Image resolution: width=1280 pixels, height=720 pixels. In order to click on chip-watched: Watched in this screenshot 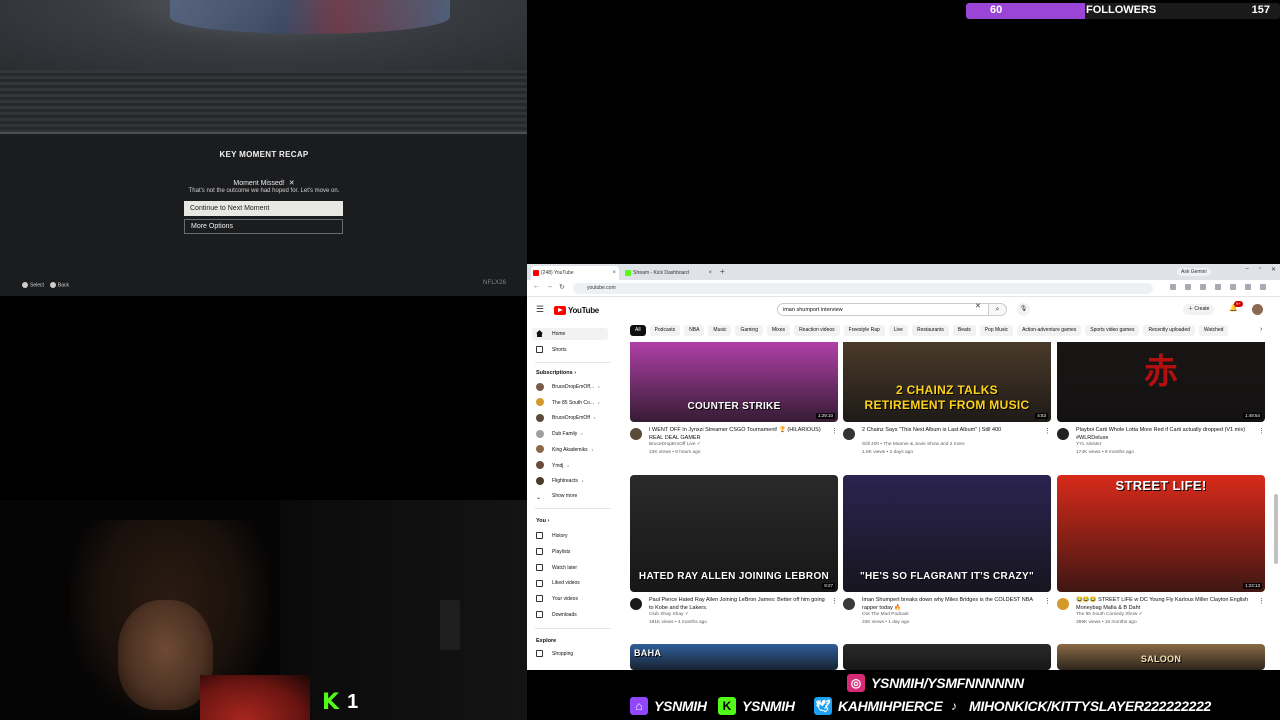, I will do `click(1213, 330)`.